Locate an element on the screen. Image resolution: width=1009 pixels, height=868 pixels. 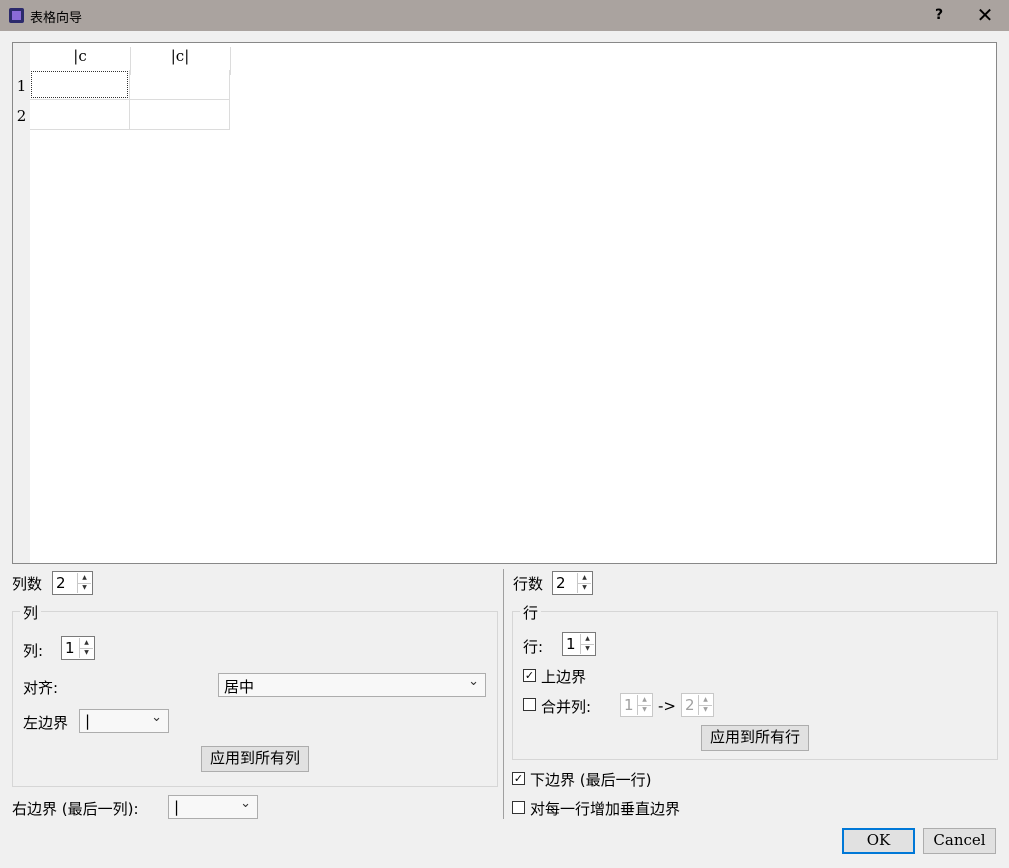
row-count-value: 2 is located at coordinates (561, 583).